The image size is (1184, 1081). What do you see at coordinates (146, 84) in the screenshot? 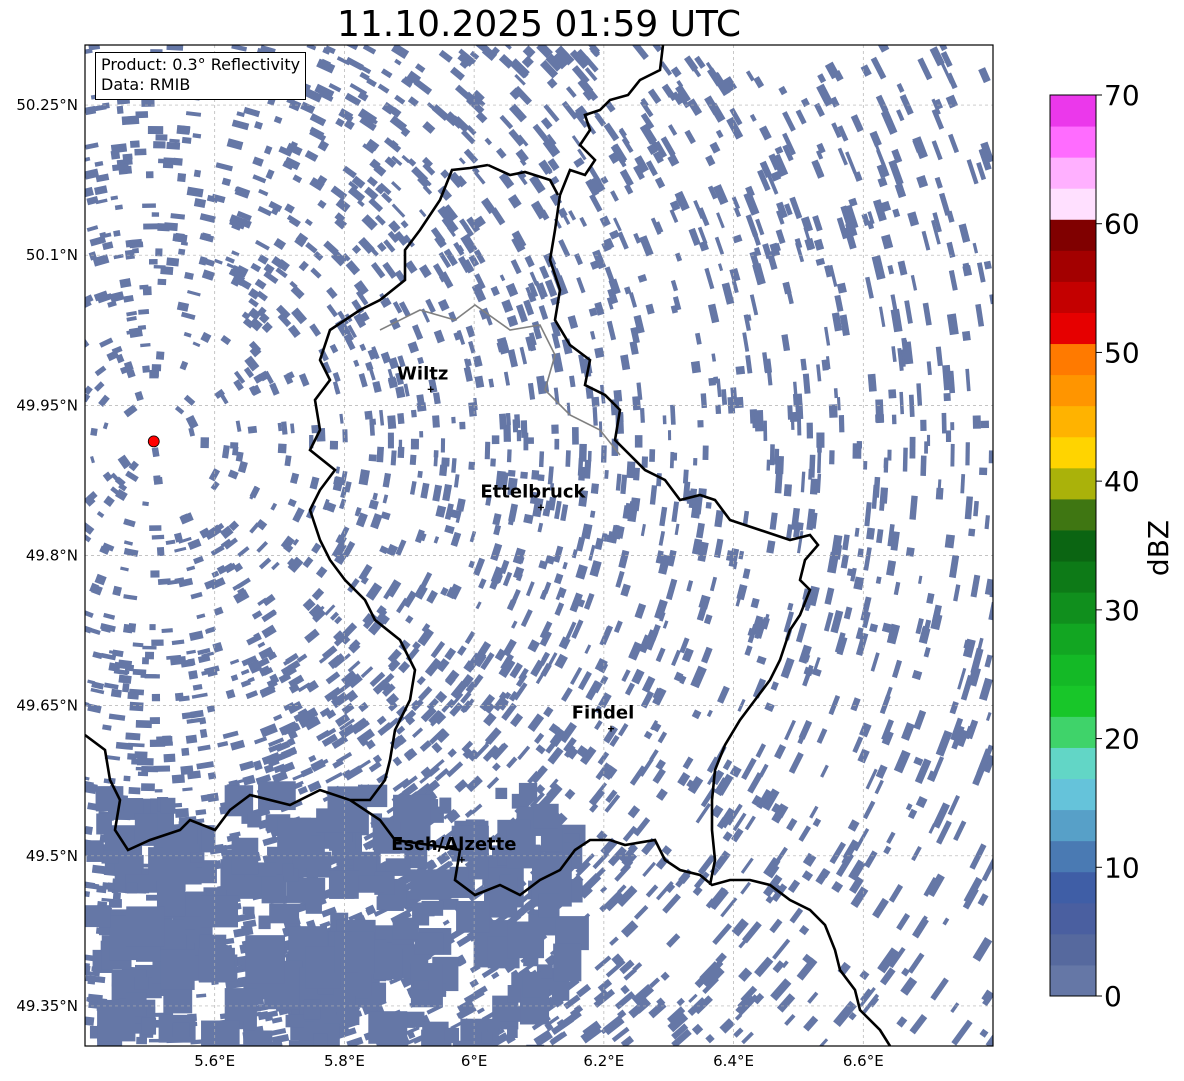
I see `data-source-label: Data: RMIB` at bounding box center [146, 84].